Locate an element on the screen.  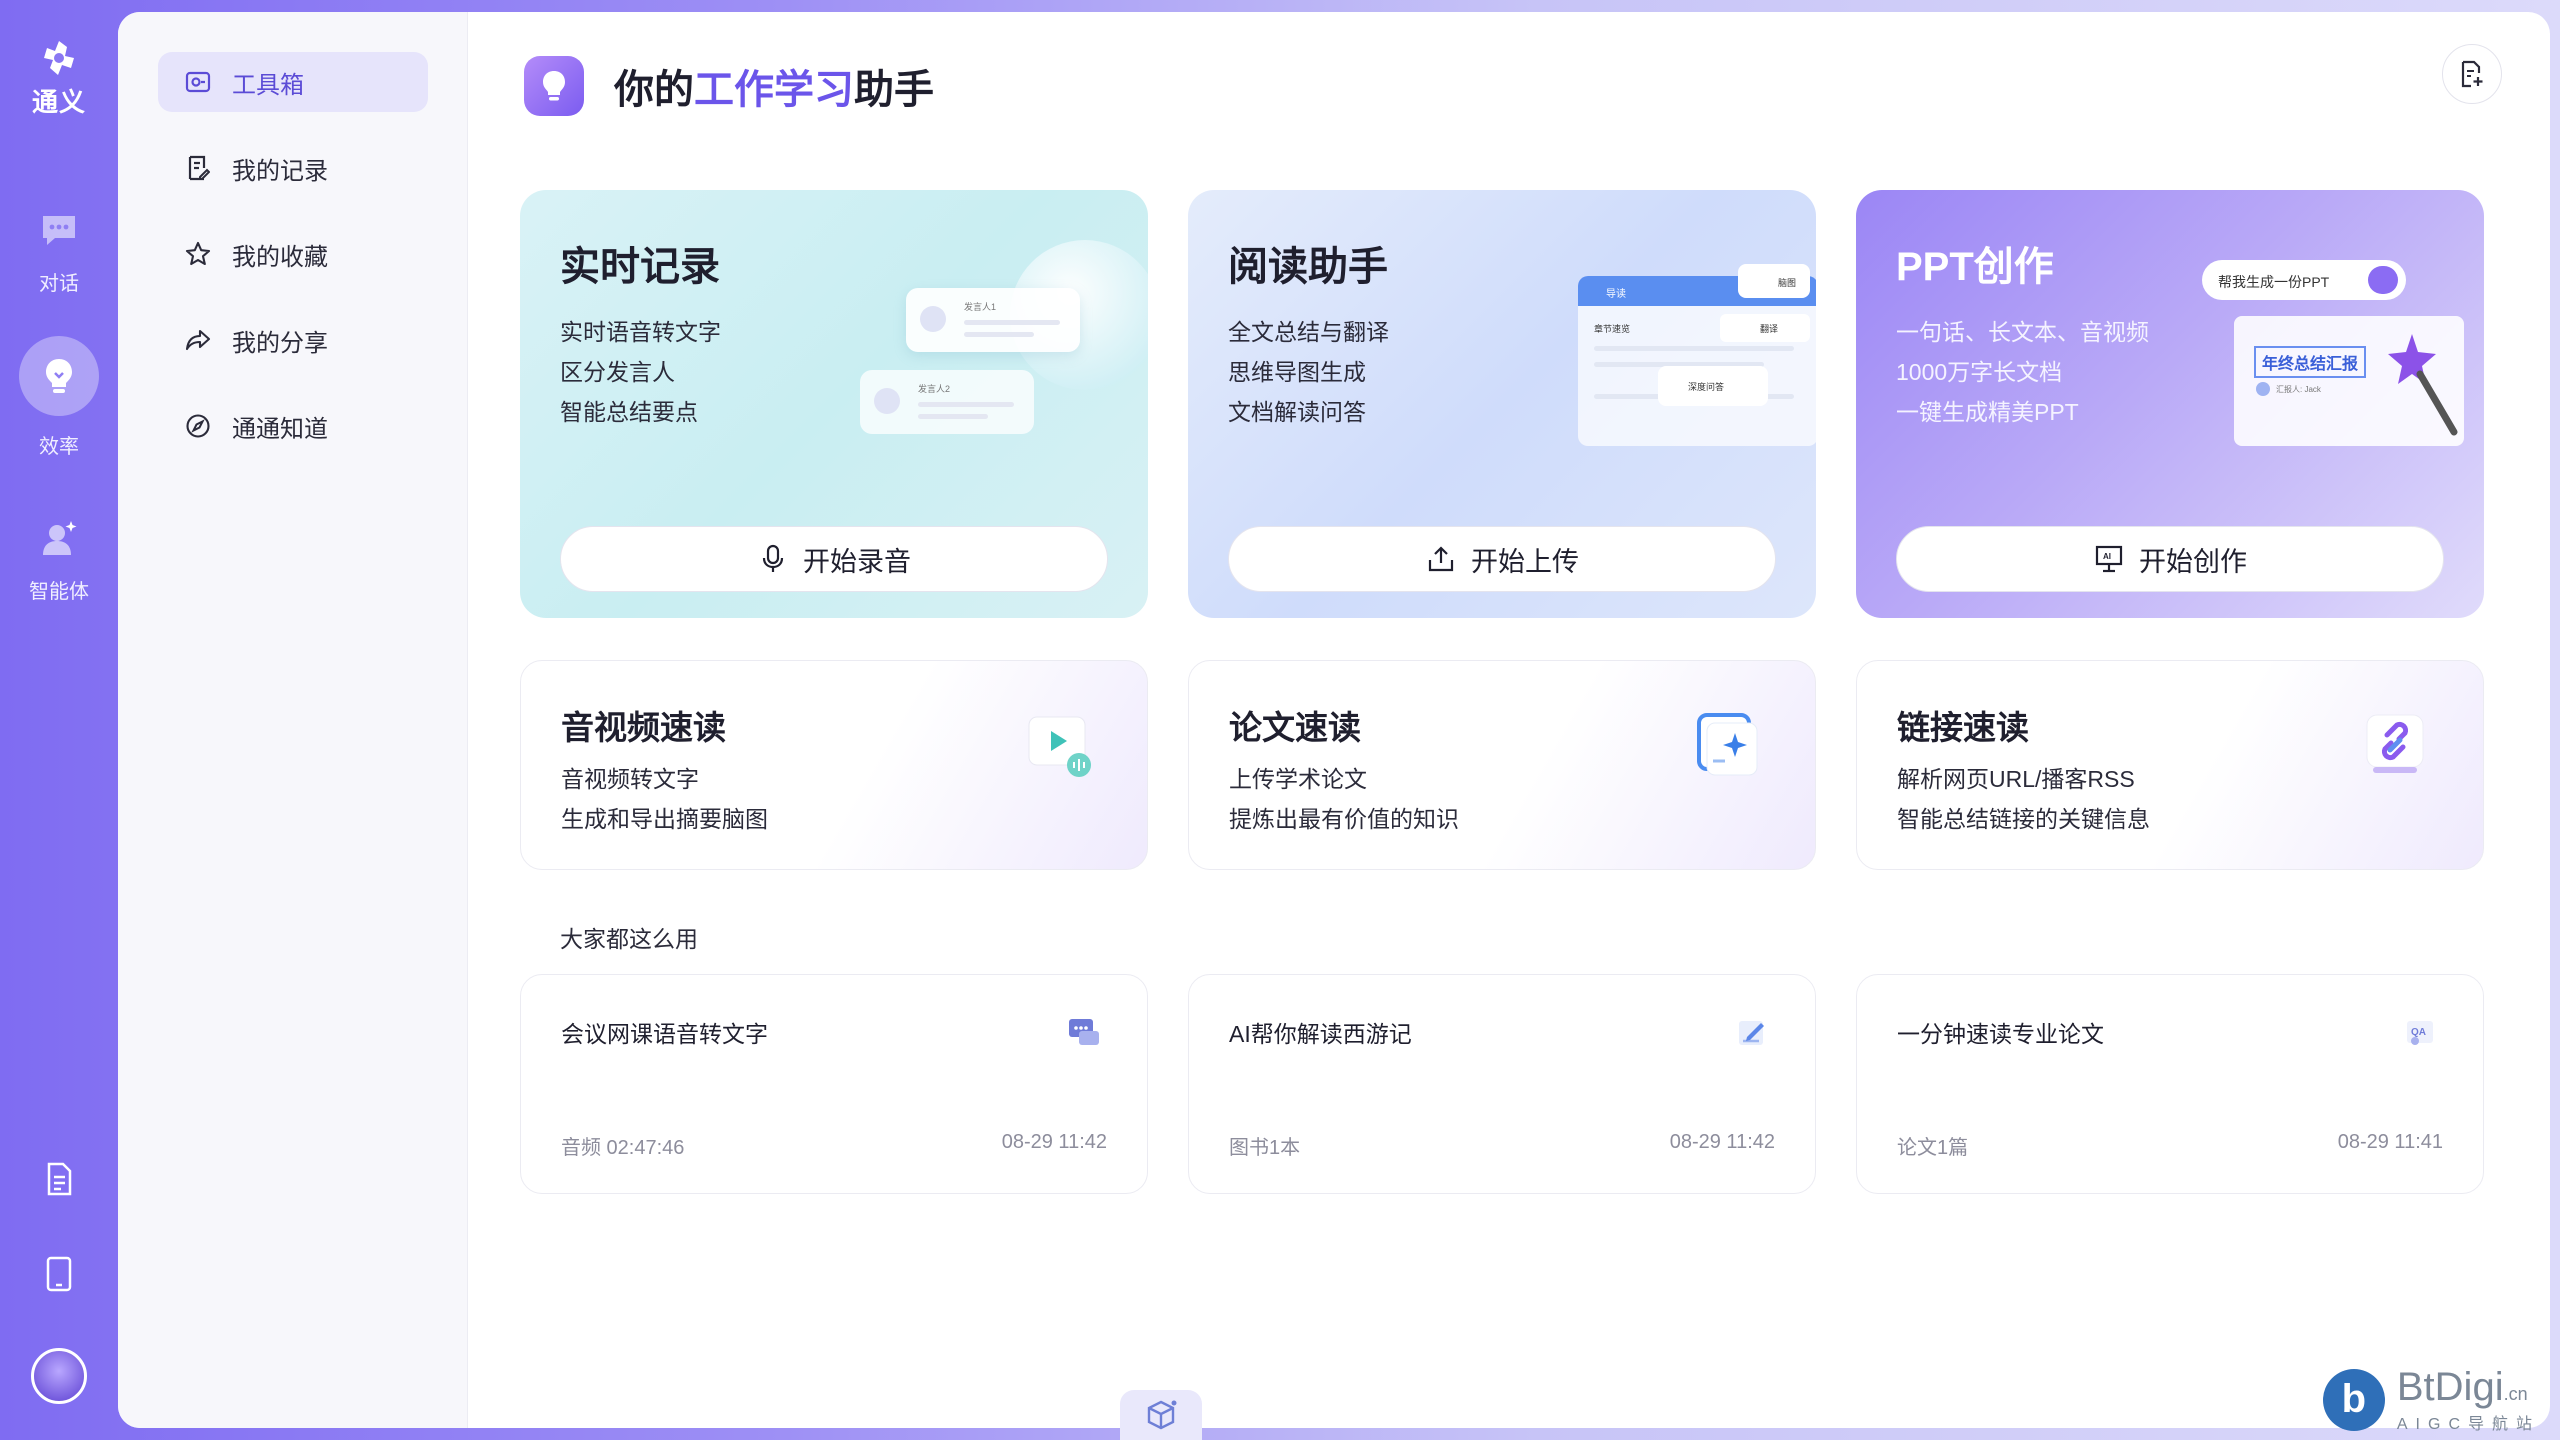
sidebar-item-records: 我的记录 is located at coordinates (293, 168).